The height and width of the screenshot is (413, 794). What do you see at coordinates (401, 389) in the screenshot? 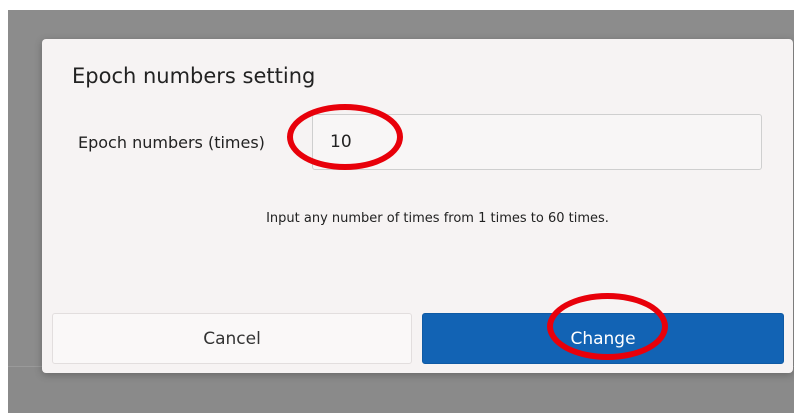
I see `backdrop-footer-strip` at bounding box center [401, 389].